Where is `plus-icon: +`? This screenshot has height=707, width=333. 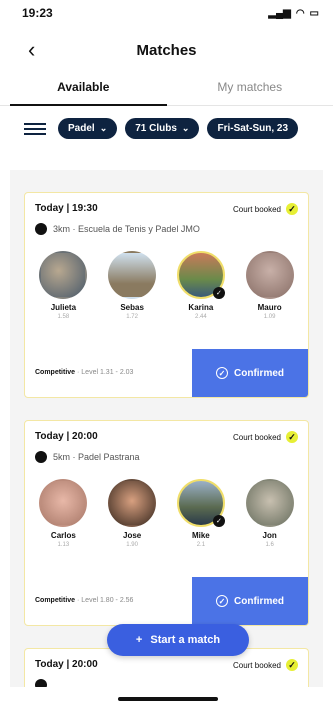 plus-icon: + is located at coordinates (139, 640).